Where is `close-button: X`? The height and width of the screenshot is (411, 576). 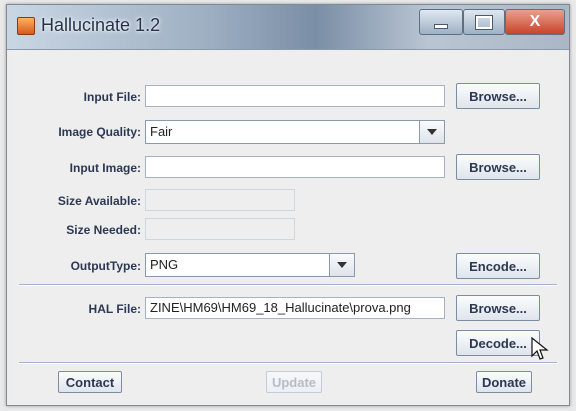
close-button: X is located at coordinates (535, 22).